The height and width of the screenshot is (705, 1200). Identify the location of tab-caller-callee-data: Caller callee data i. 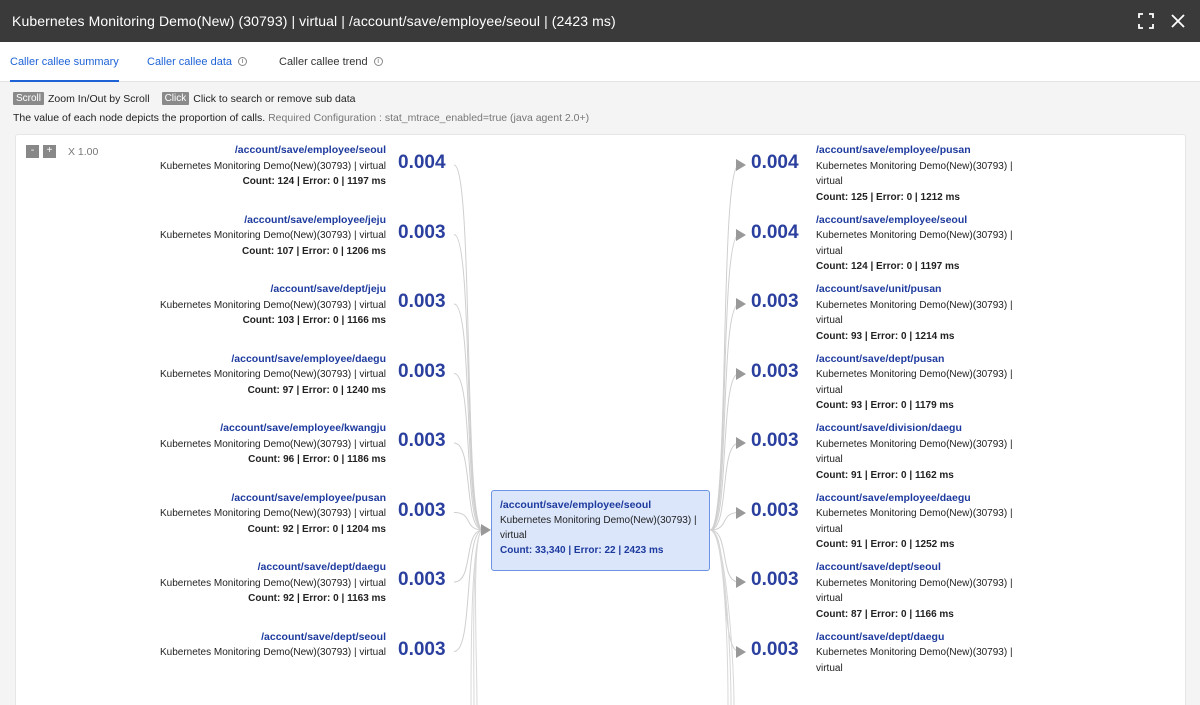
(197, 62).